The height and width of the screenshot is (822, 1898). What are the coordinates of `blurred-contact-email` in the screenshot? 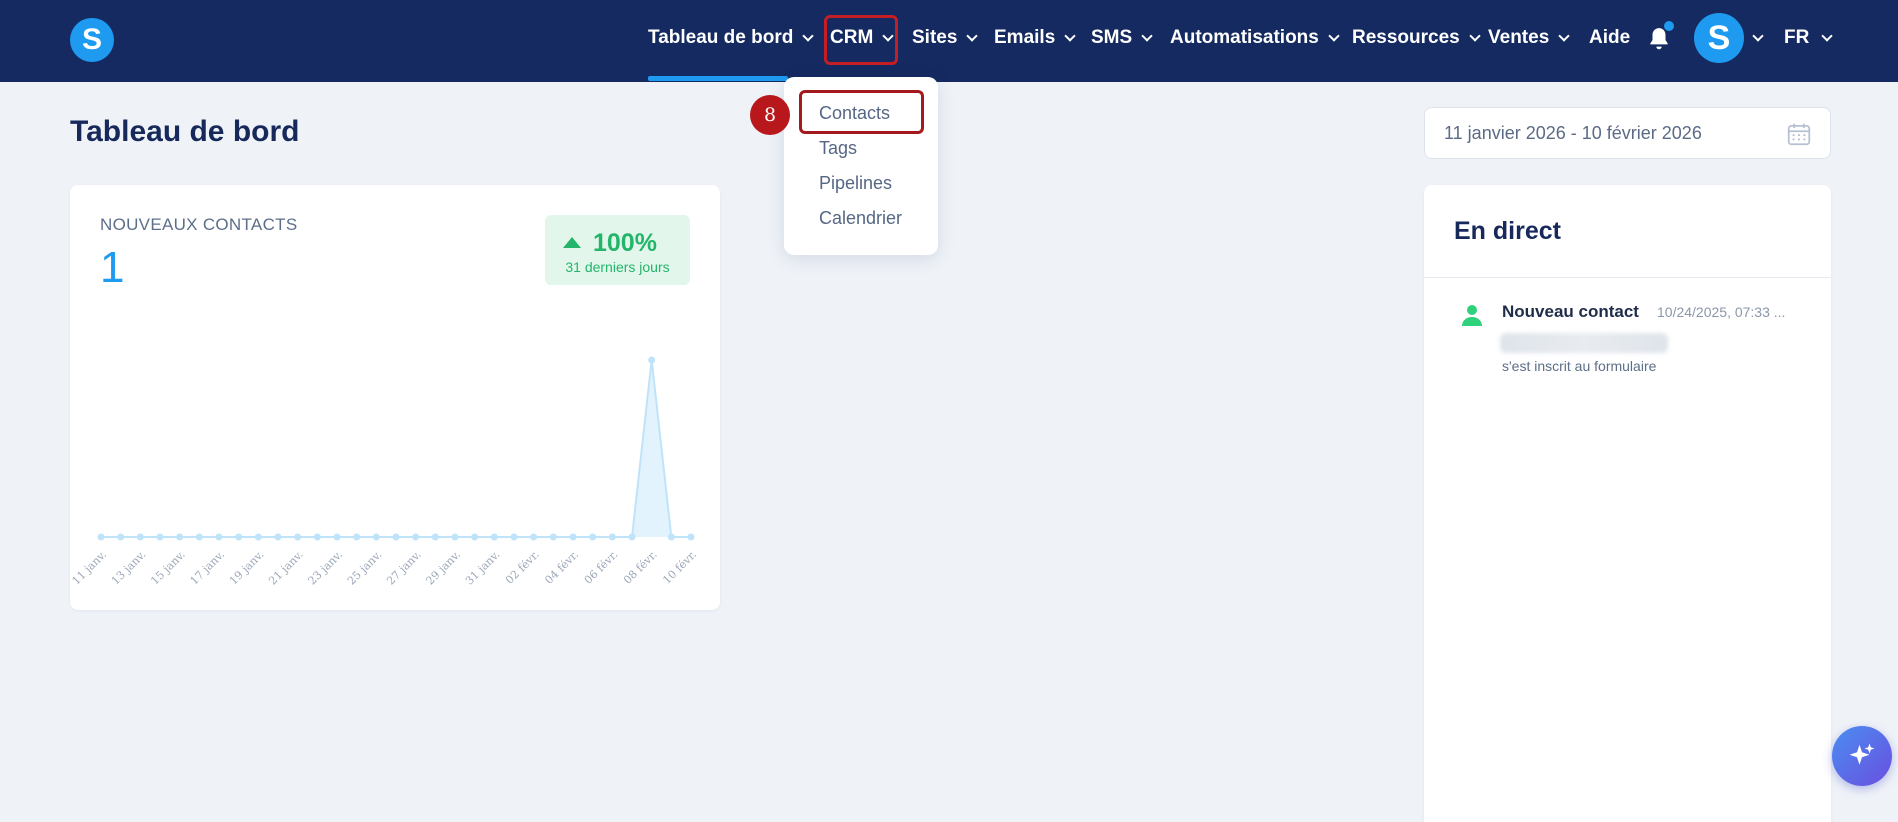 It's located at (1584, 343).